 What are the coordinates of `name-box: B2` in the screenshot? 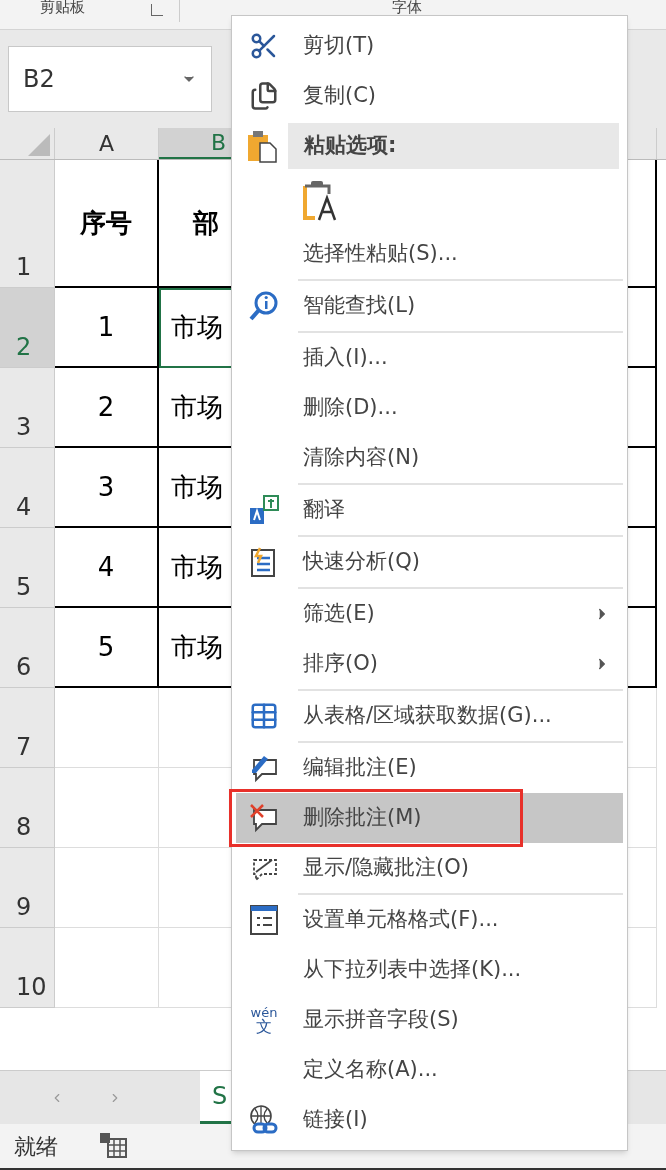 It's located at (110, 79).